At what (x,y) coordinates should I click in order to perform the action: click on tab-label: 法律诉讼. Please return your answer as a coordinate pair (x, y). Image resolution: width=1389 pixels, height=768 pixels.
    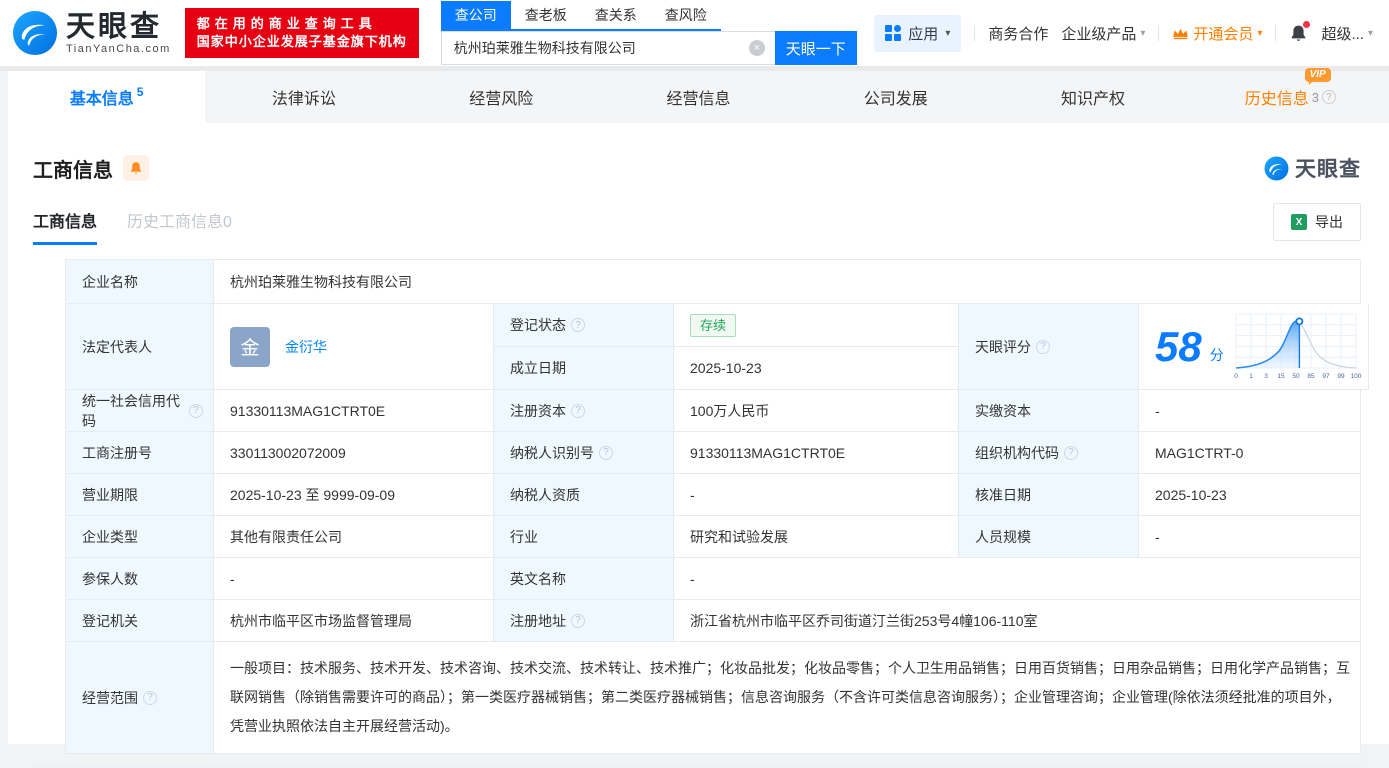
    Looking at the image, I should click on (303, 99).